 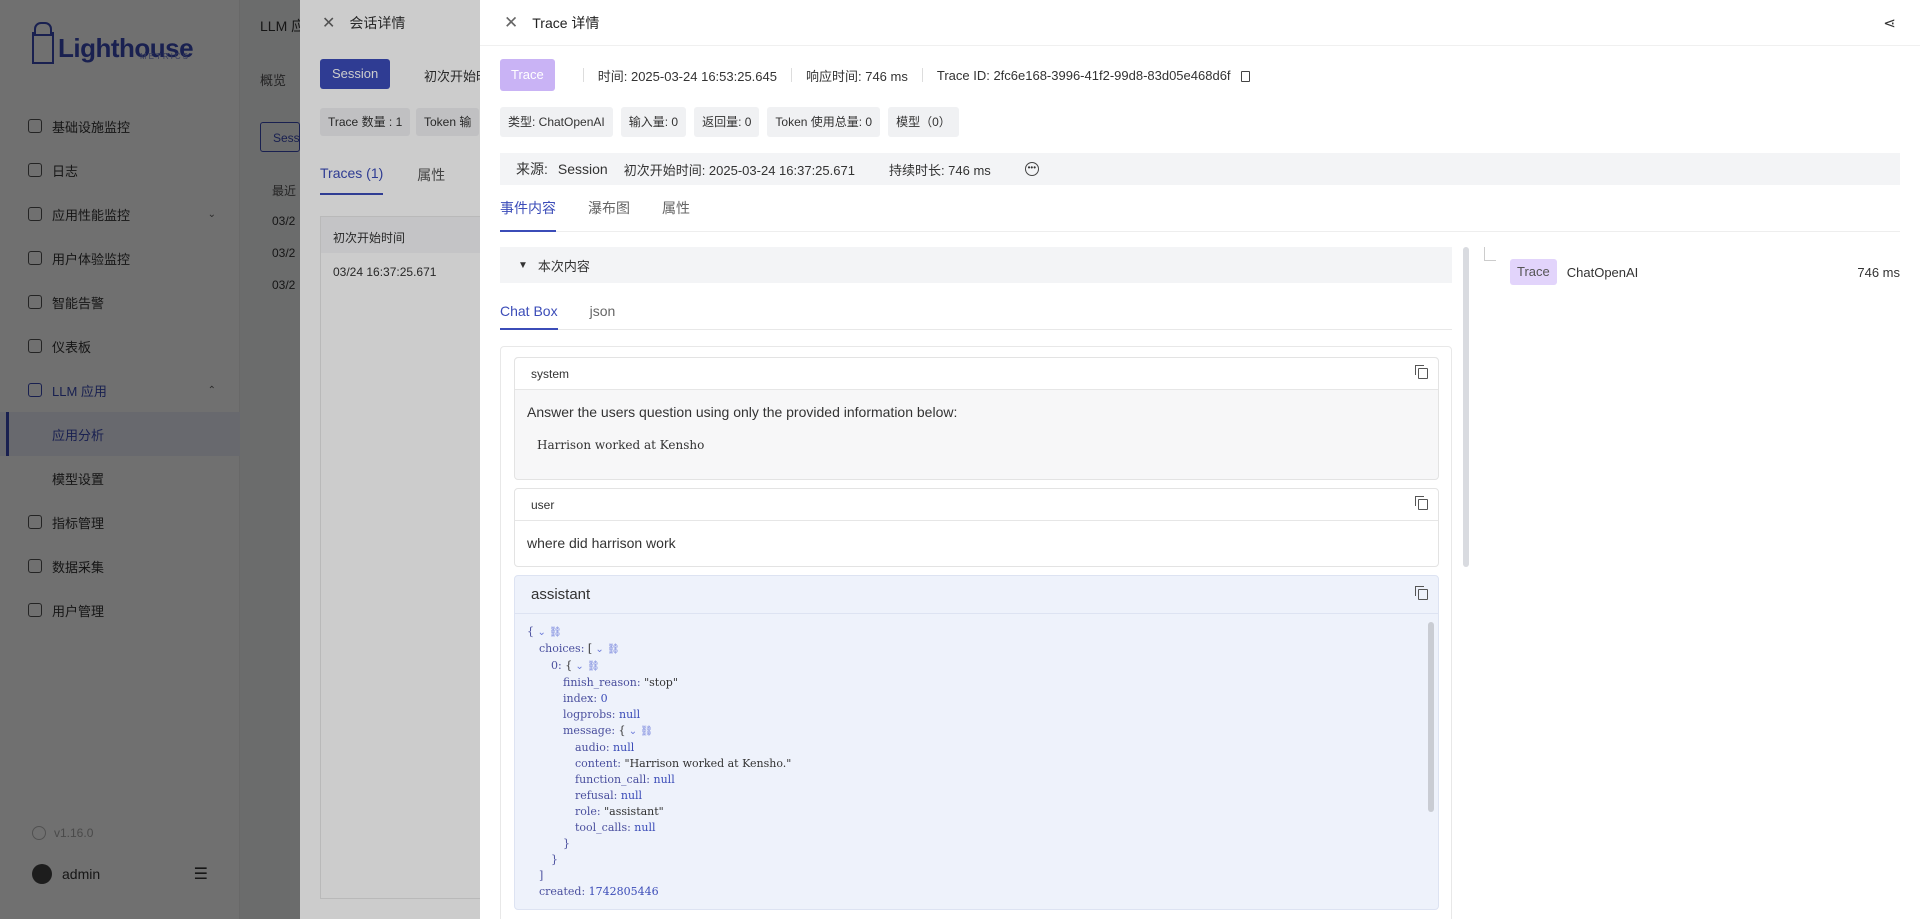 What do you see at coordinates (563, 266) in the screenshot?
I see `section-title: 本次内容` at bounding box center [563, 266].